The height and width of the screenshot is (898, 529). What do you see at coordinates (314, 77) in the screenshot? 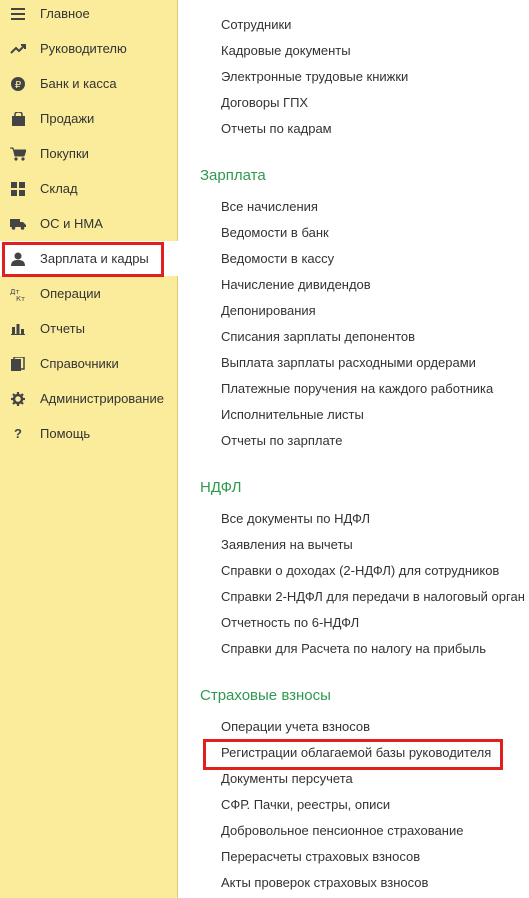
I see `link-electronic-work-books: Электронные трудовые книжки` at bounding box center [314, 77].